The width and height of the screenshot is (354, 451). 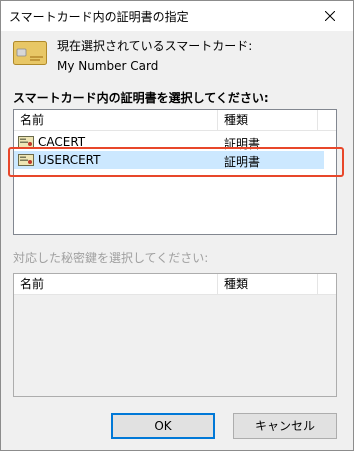 I want to click on title-bar: スマートカード内の証明書の指定, so click(x=177, y=16).